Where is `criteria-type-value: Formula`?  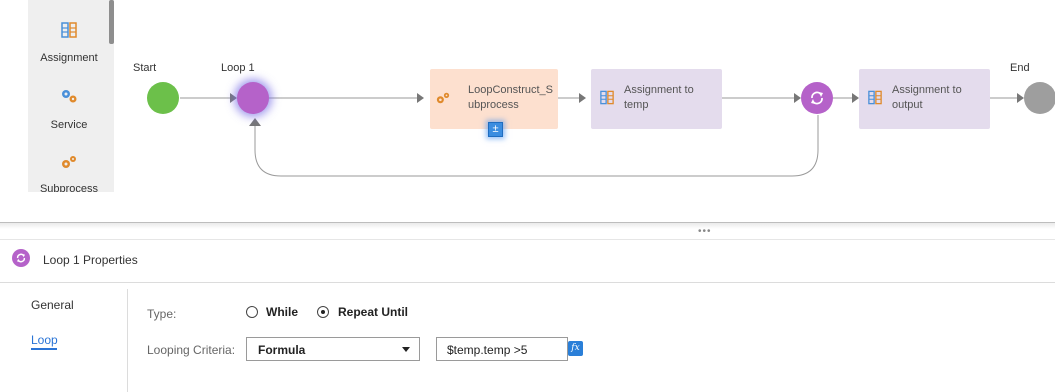
criteria-type-value: Formula is located at coordinates (282, 350).